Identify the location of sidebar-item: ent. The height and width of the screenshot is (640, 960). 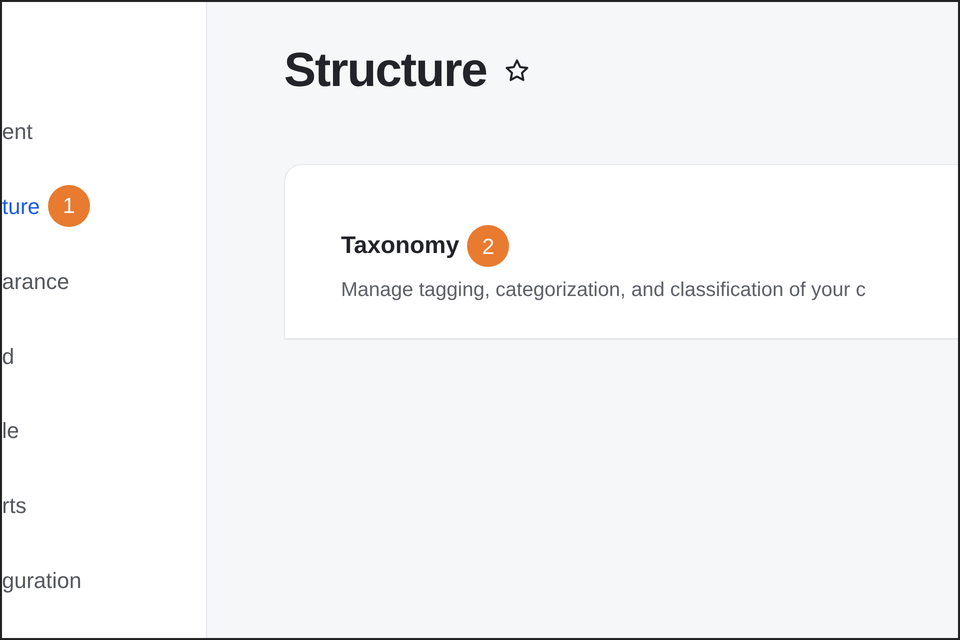
(17, 132).